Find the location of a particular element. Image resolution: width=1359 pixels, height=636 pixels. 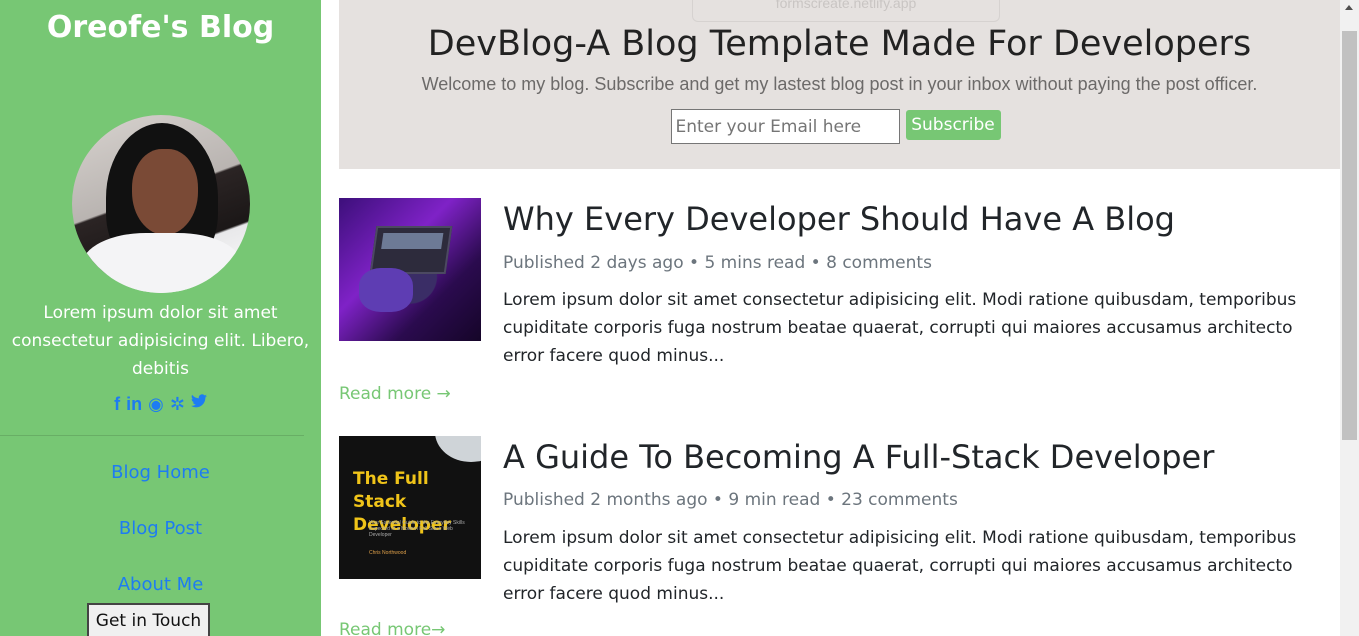

github-icon: ◉ is located at coordinates (156, 404).